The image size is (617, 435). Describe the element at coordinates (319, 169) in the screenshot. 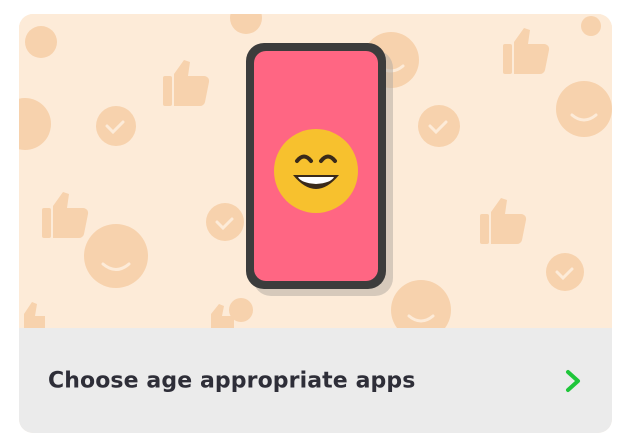

I see `smiling-phone-icon` at that location.